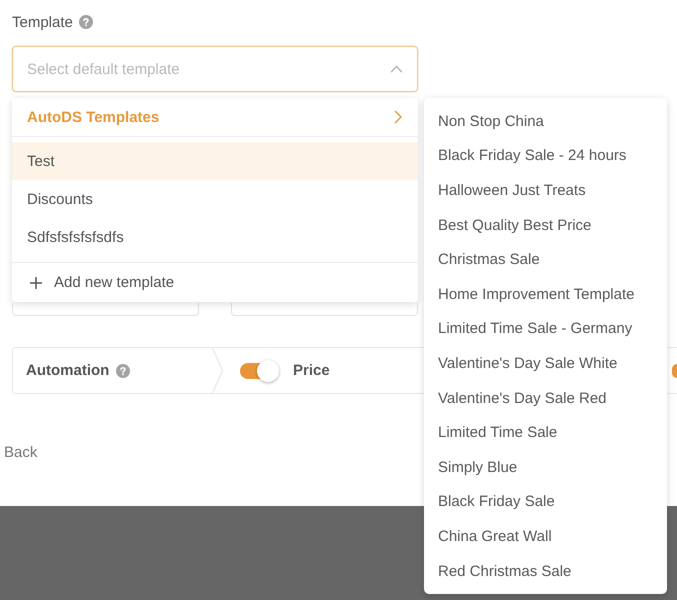 Image resolution: width=677 pixels, height=600 pixels. Describe the element at coordinates (545, 329) in the screenshot. I see `menu-item: Limited Time Sale - Germany` at that location.